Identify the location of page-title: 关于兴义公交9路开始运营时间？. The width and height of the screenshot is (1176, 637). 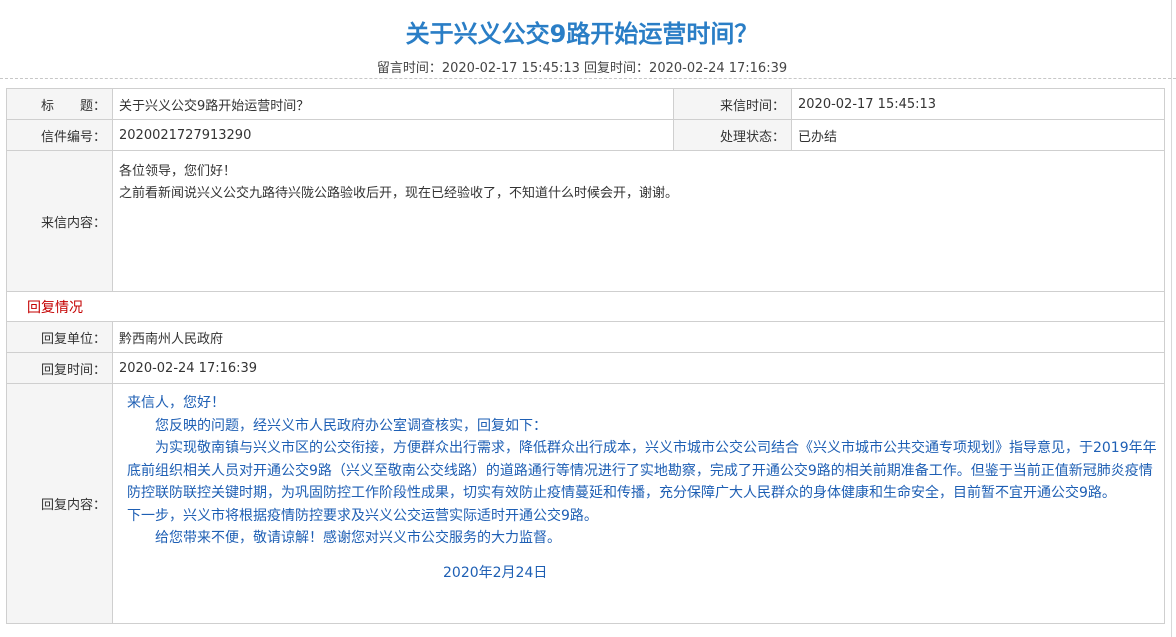
(582, 34).